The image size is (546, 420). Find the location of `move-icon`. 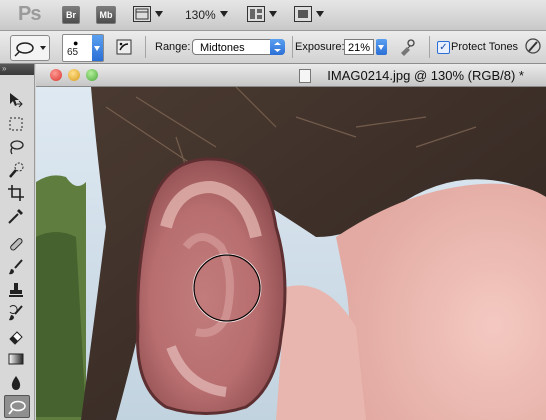

move-icon is located at coordinates (16, 100).